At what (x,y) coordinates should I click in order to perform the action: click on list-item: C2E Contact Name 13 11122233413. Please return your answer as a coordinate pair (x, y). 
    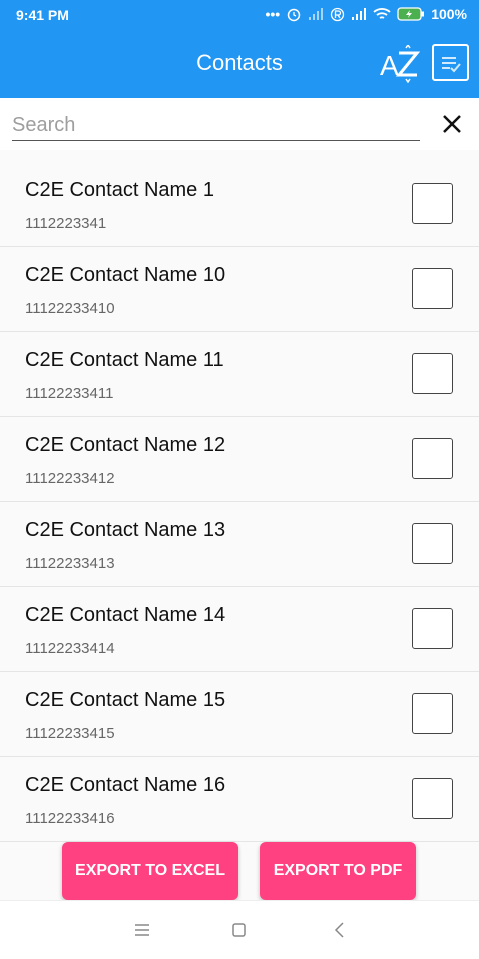
    Looking at the image, I should click on (239, 544).